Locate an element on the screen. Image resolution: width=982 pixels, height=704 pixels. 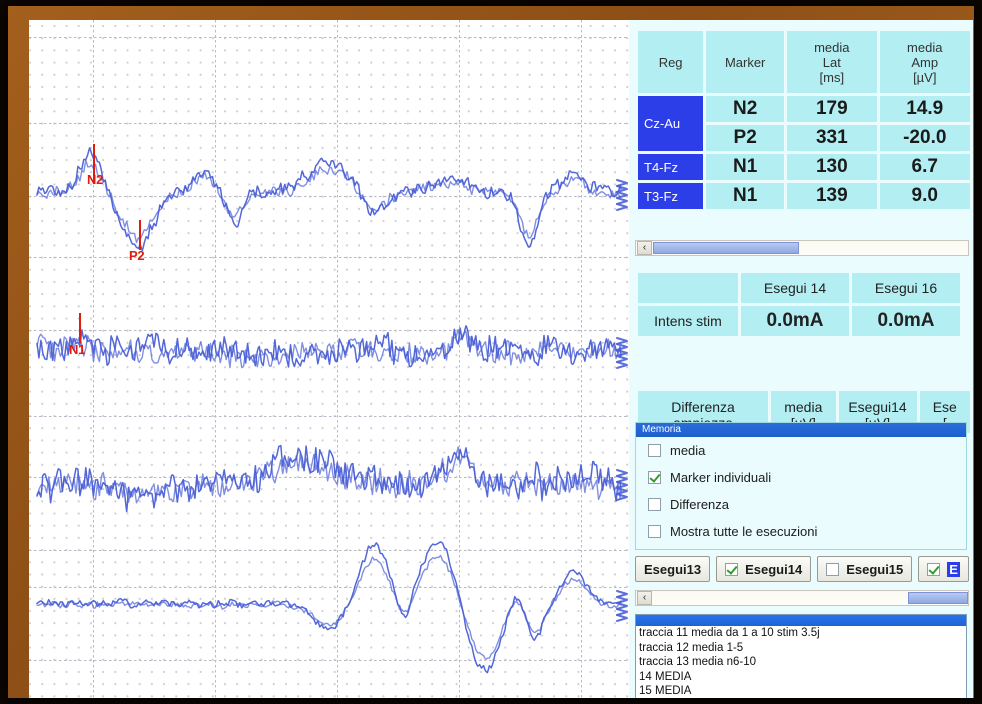
marker-tick-p2 is located at coordinates (140, 235).